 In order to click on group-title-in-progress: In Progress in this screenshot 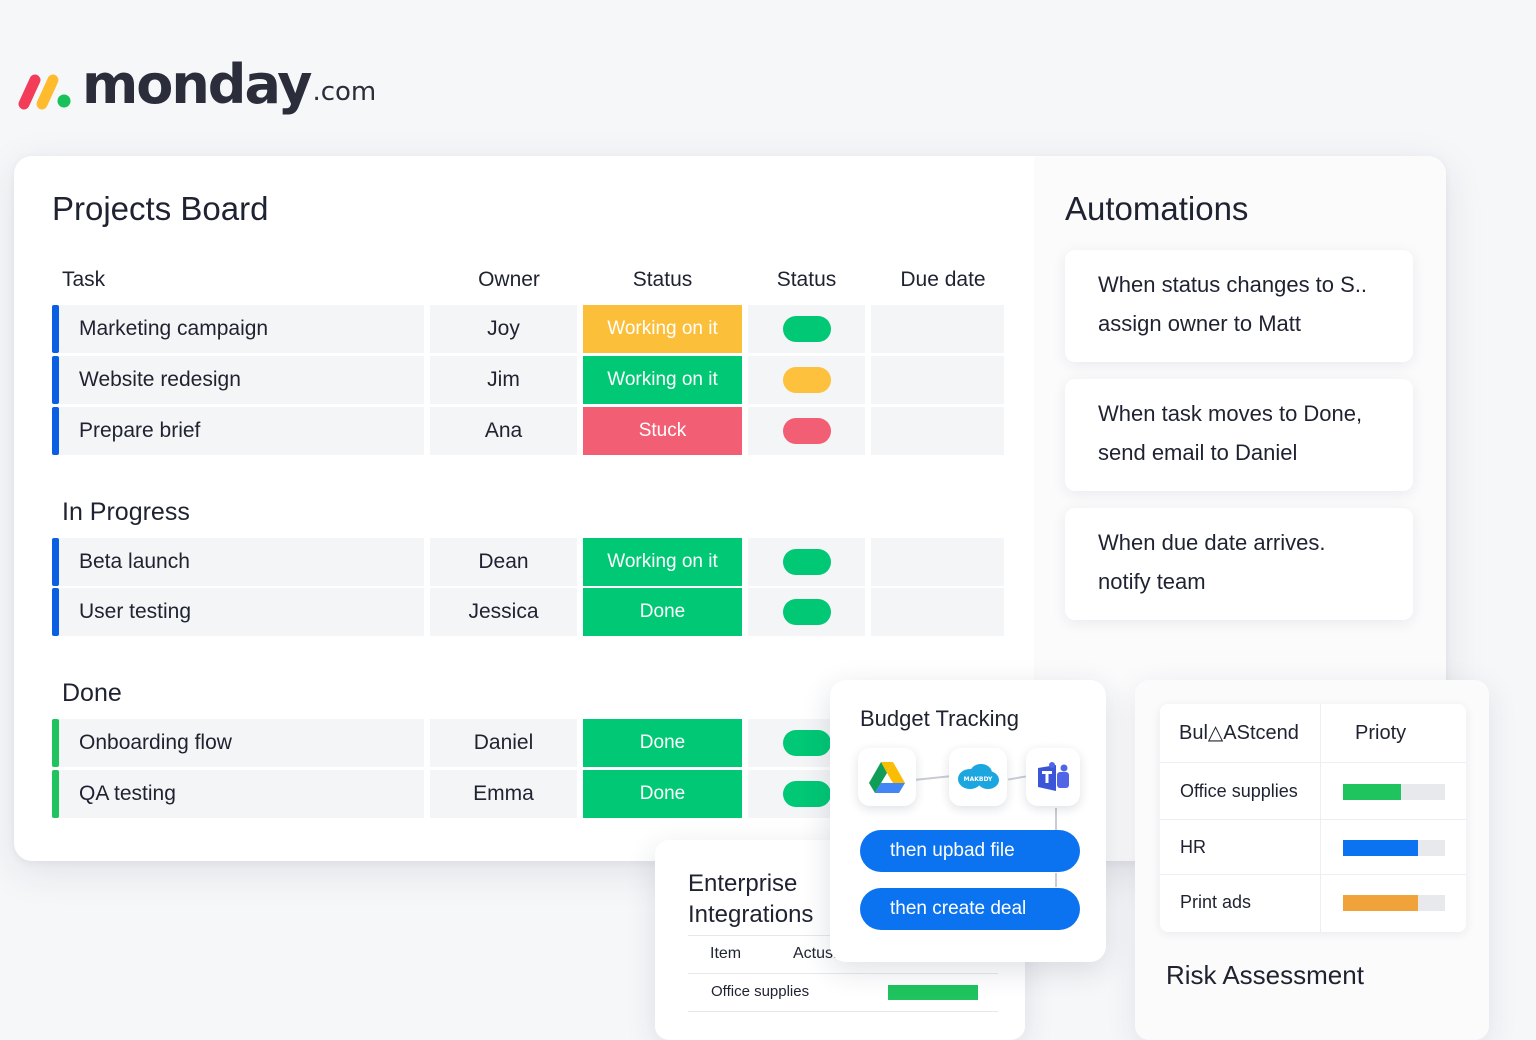, I will do `click(126, 512)`.